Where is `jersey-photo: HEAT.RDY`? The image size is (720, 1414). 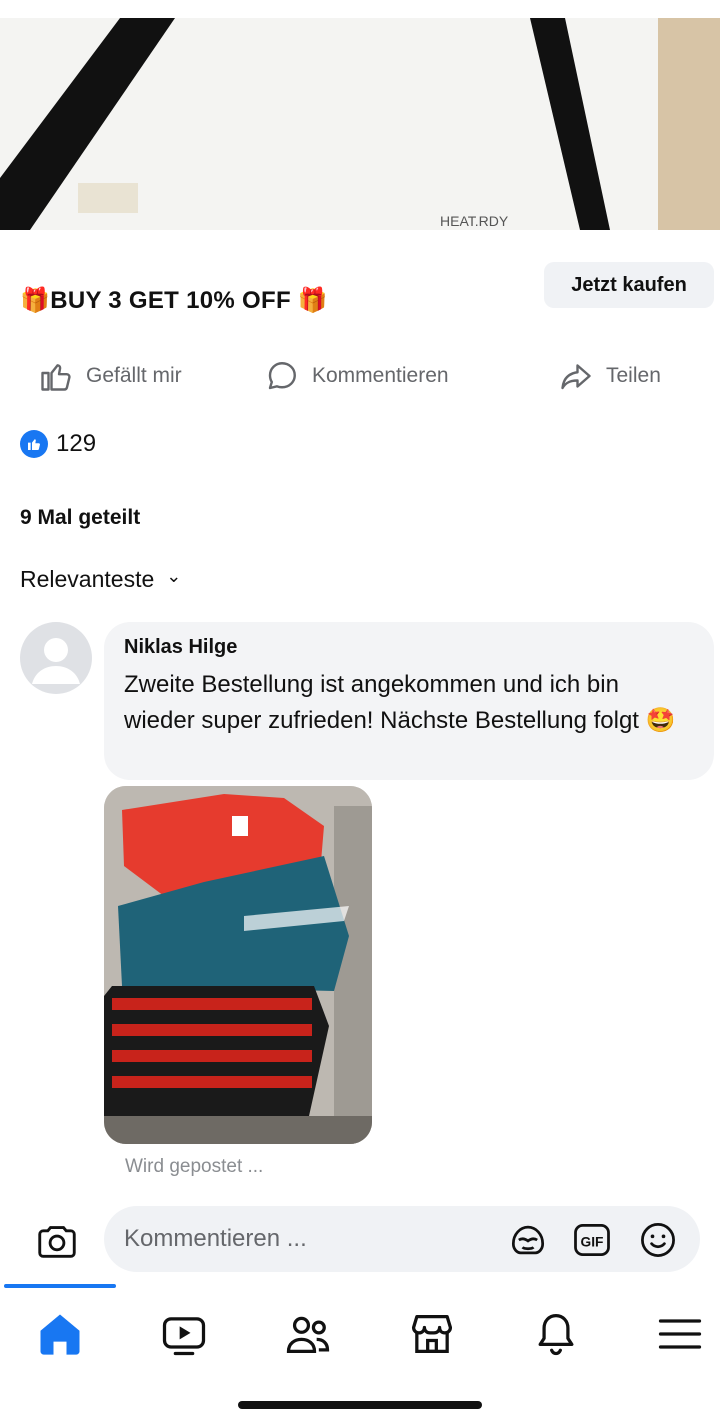 jersey-photo: HEAT.RDY is located at coordinates (360, 124).